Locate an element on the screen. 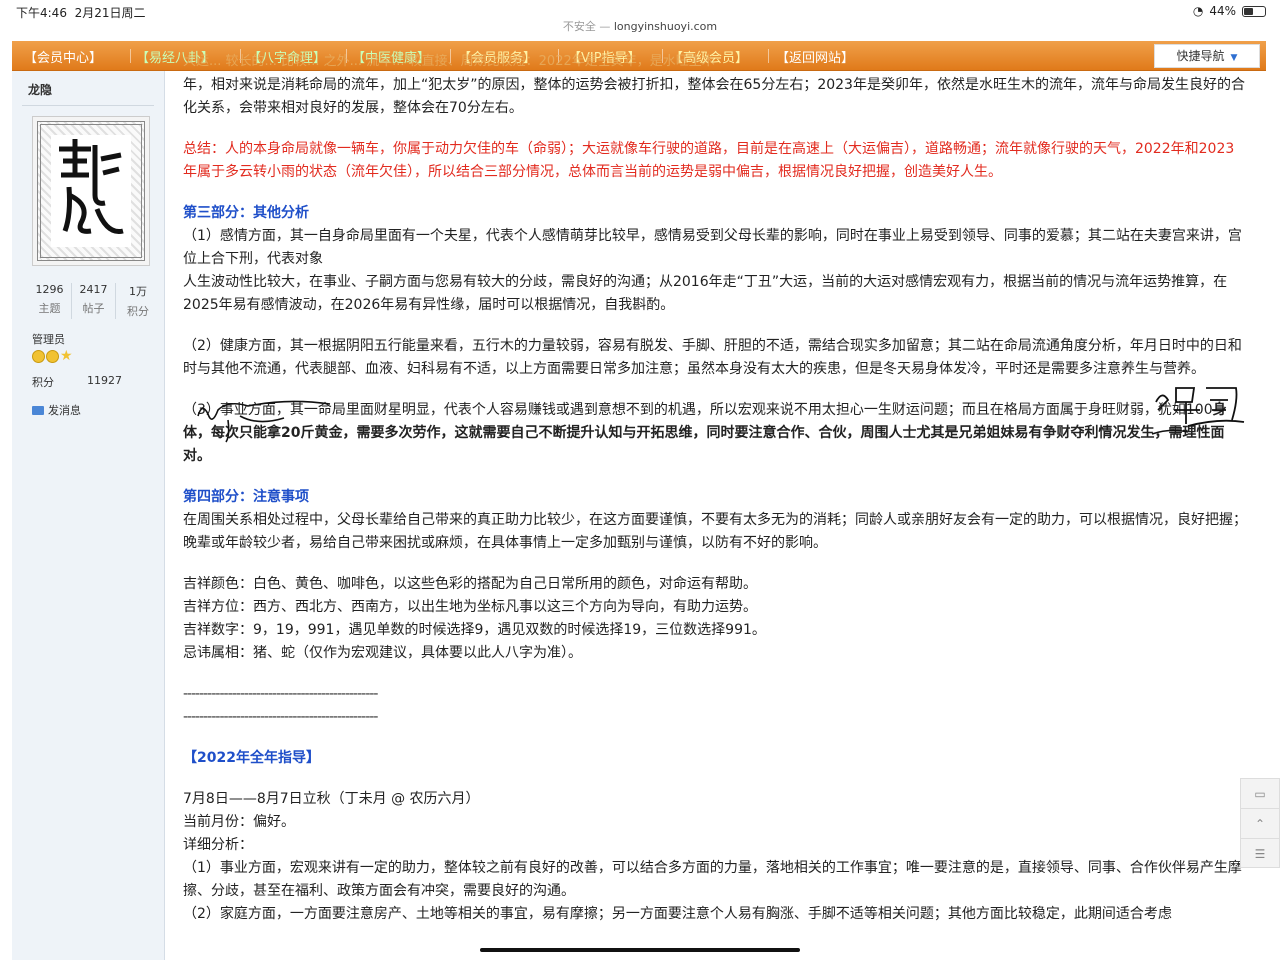 Image resolution: width=1280 pixels, height=960 pixels. status-right: ◔ 44% is located at coordinates (1229, 11).